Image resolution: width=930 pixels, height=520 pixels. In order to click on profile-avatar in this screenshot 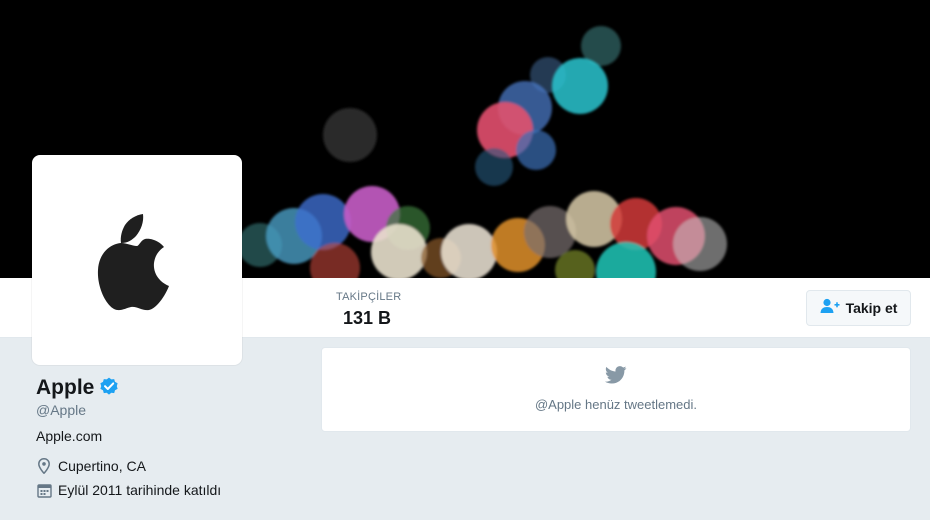, I will do `click(137, 260)`.